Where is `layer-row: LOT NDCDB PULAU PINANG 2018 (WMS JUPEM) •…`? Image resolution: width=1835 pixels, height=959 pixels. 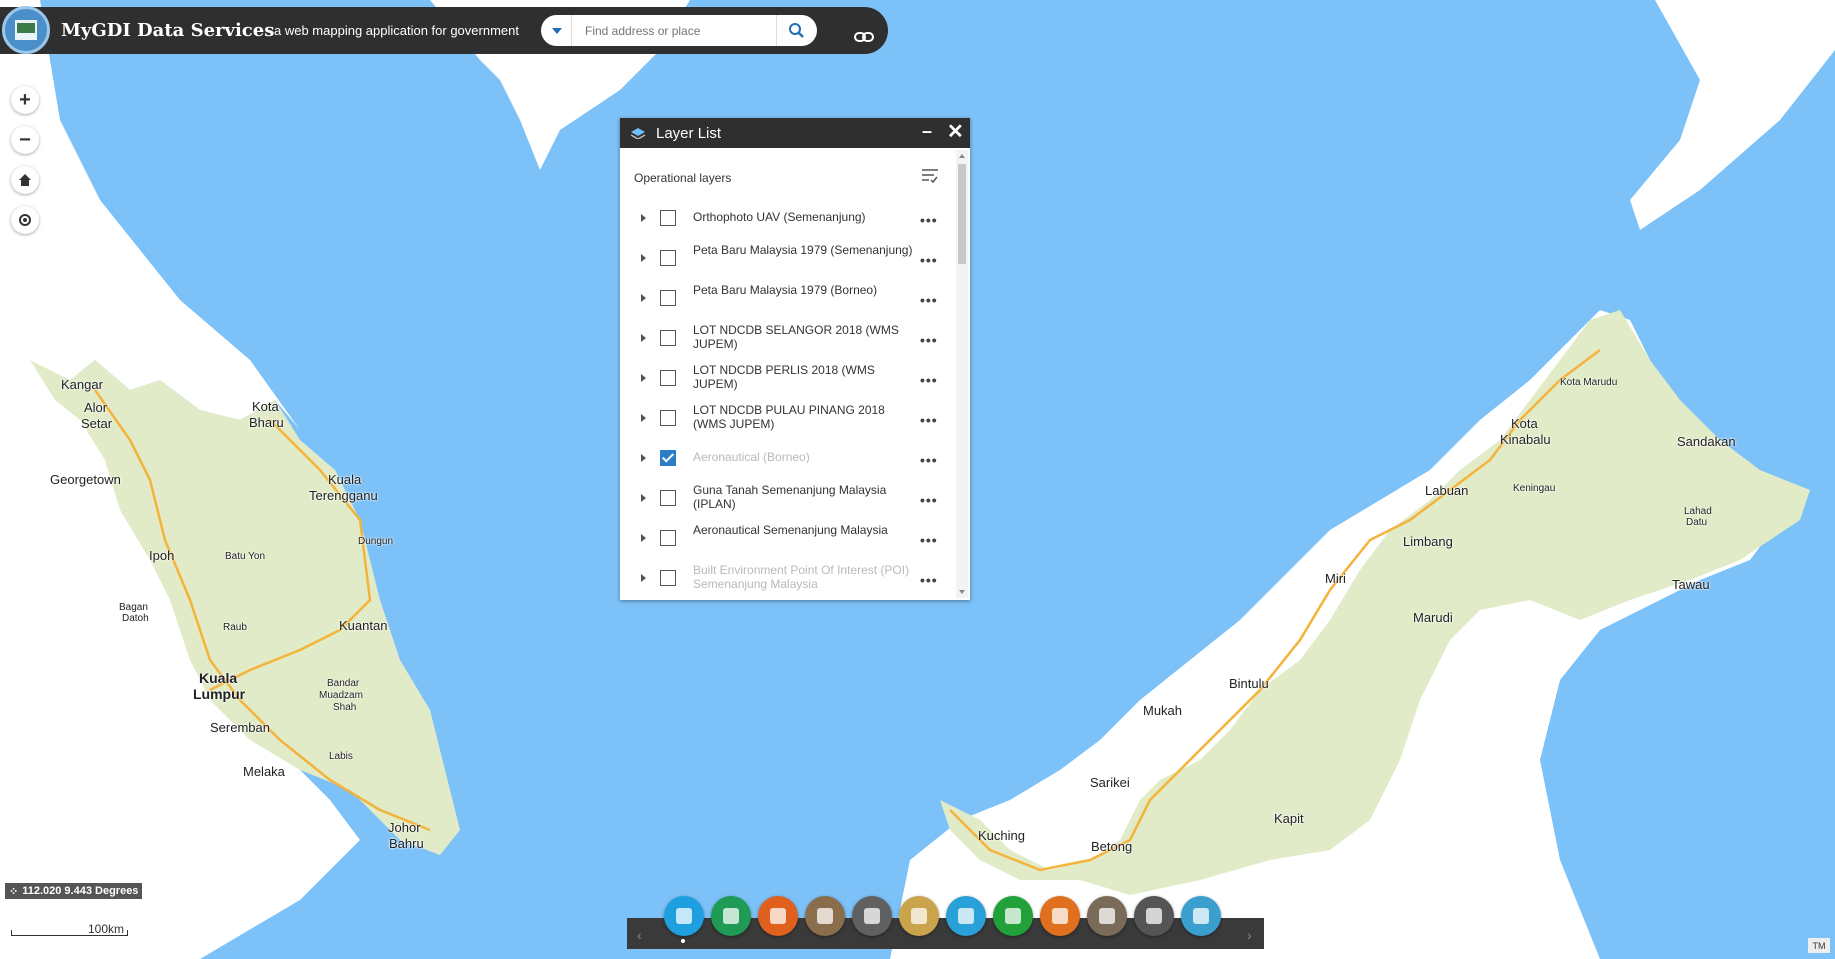
layer-row: LOT NDCDB PULAU PINANG 2018 (WMS JUPEM) •… is located at coordinates (787, 418).